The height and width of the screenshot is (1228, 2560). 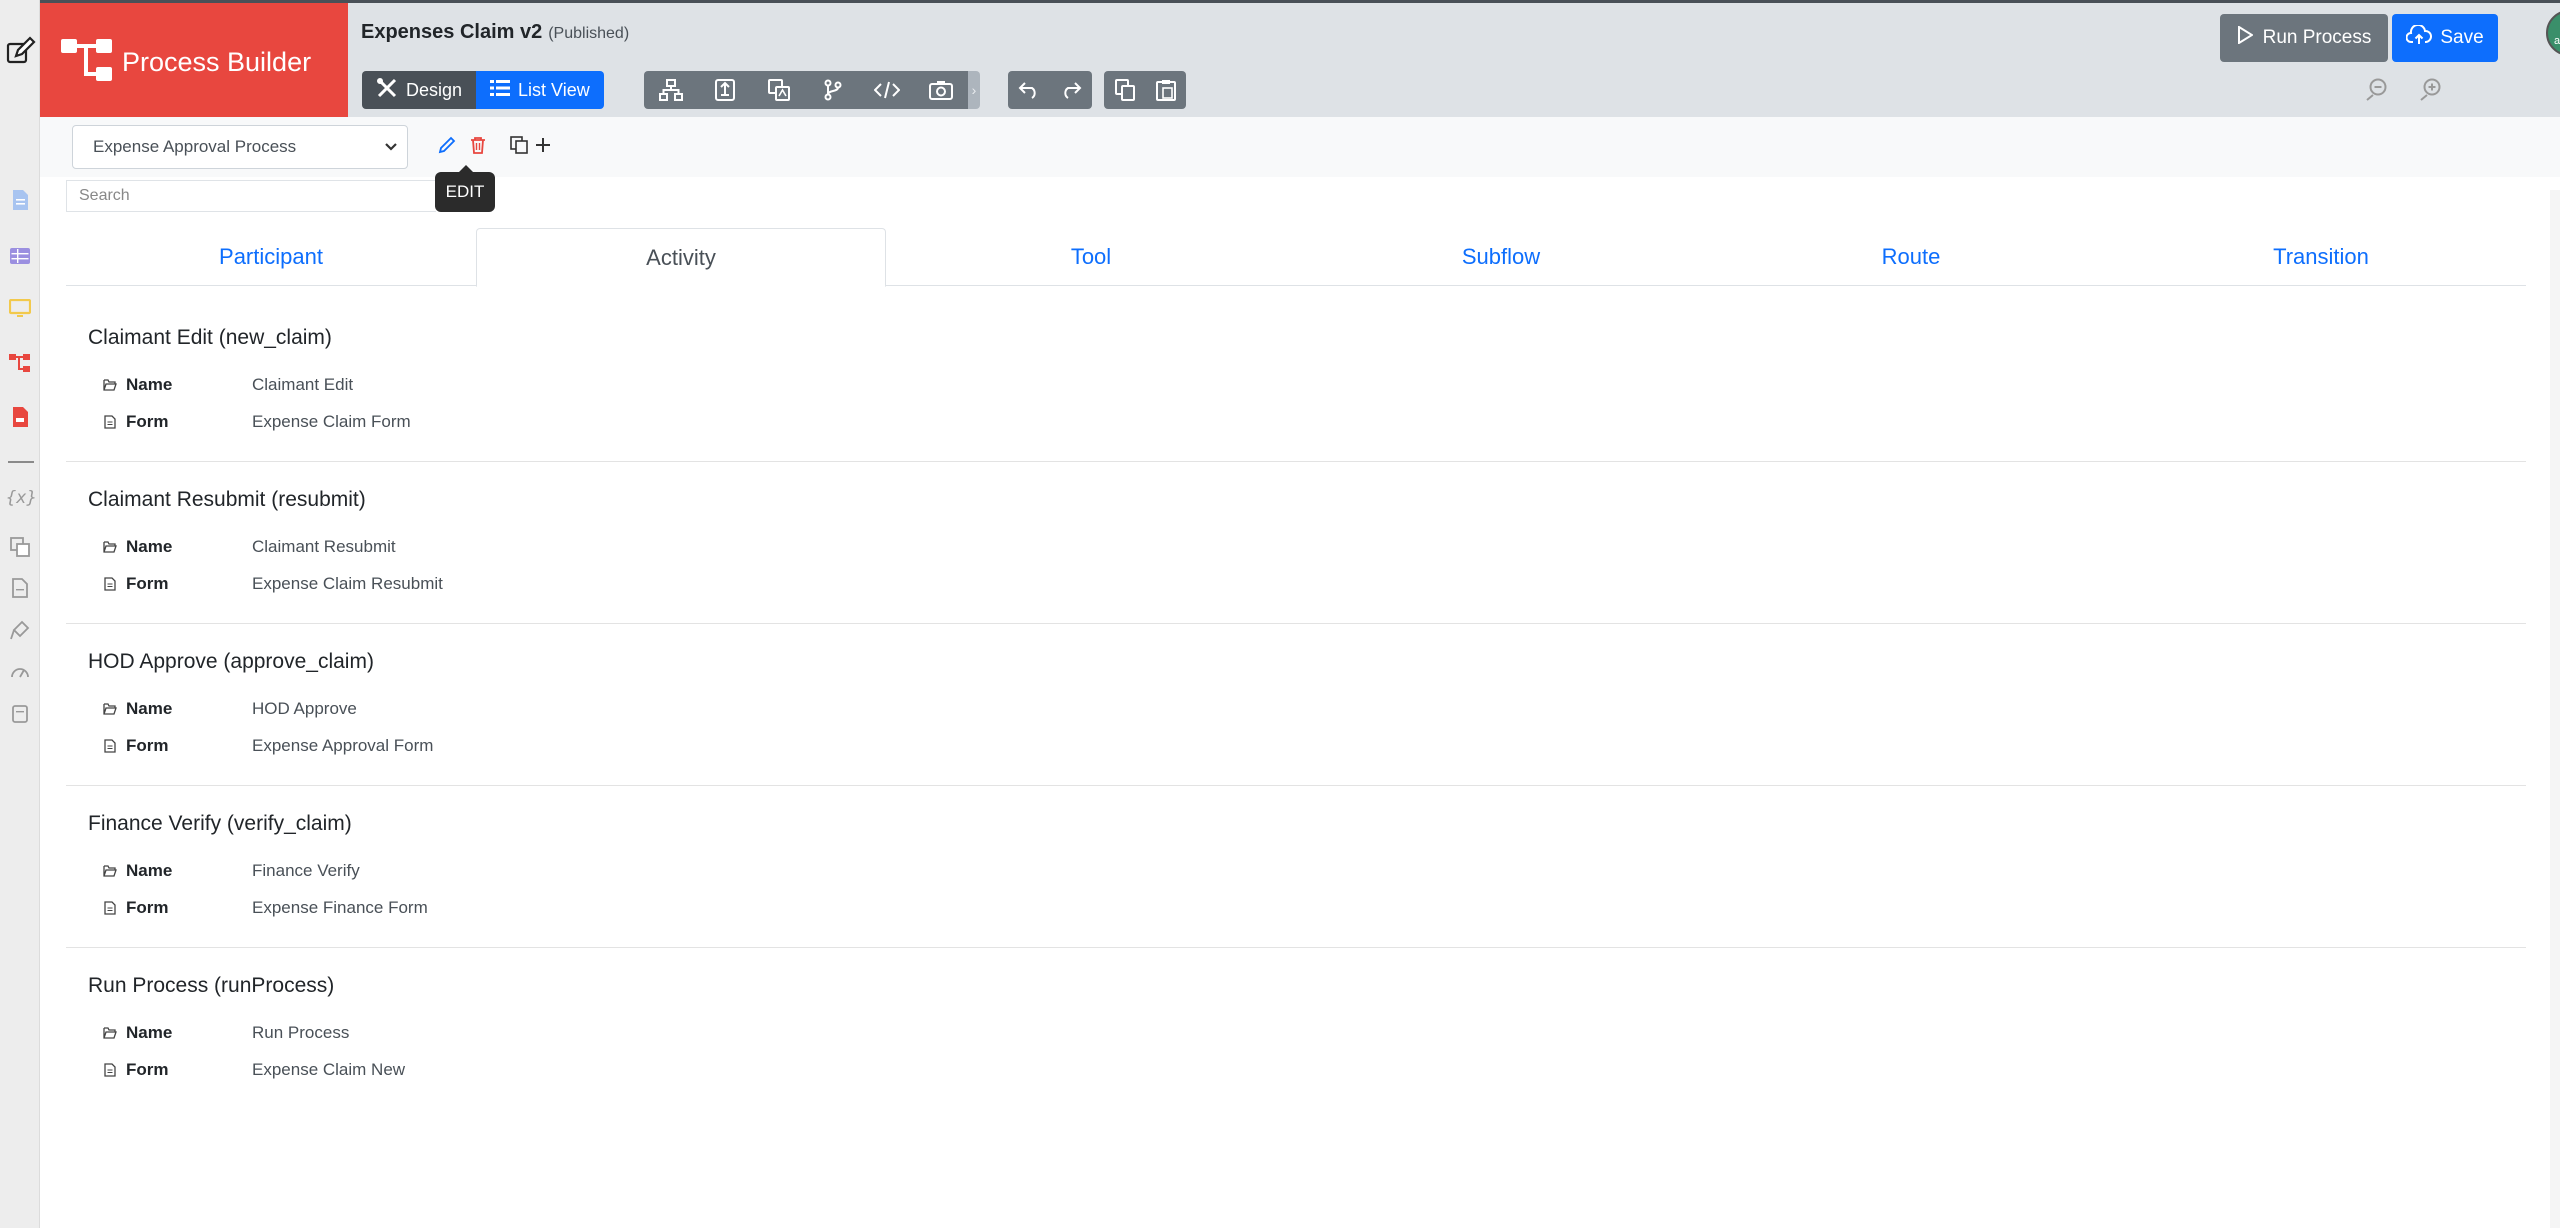 What do you see at coordinates (779, 90) in the screenshot?
I see `translate-icon` at bounding box center [779, 90].